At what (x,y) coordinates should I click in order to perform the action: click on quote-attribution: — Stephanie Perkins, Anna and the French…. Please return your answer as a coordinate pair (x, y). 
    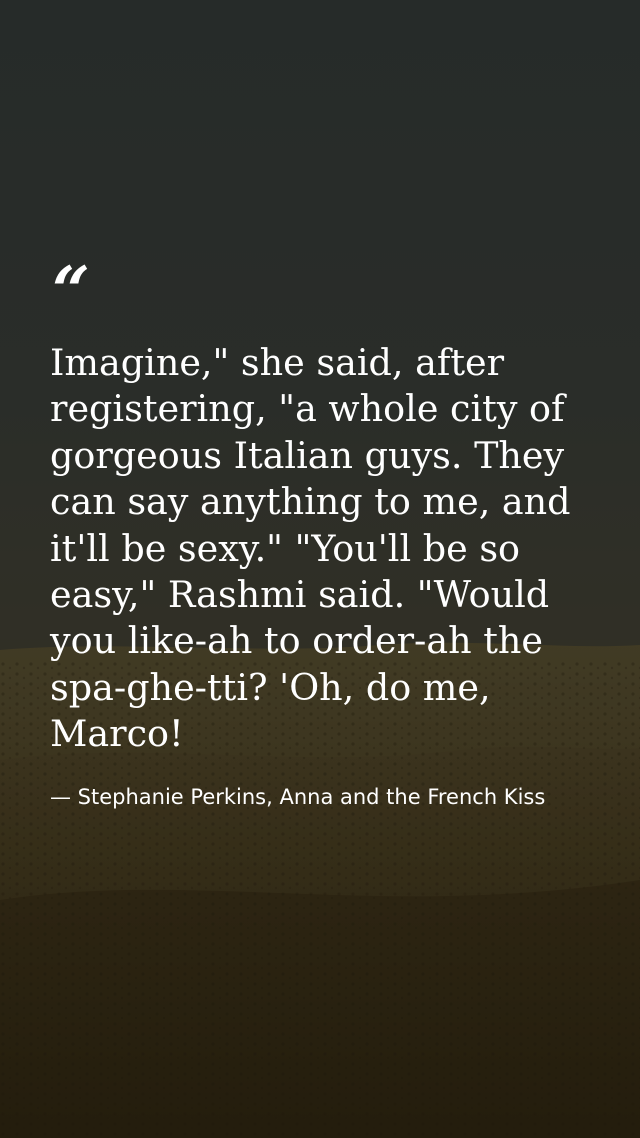
    Looking at the image, I should click on (298, 796).